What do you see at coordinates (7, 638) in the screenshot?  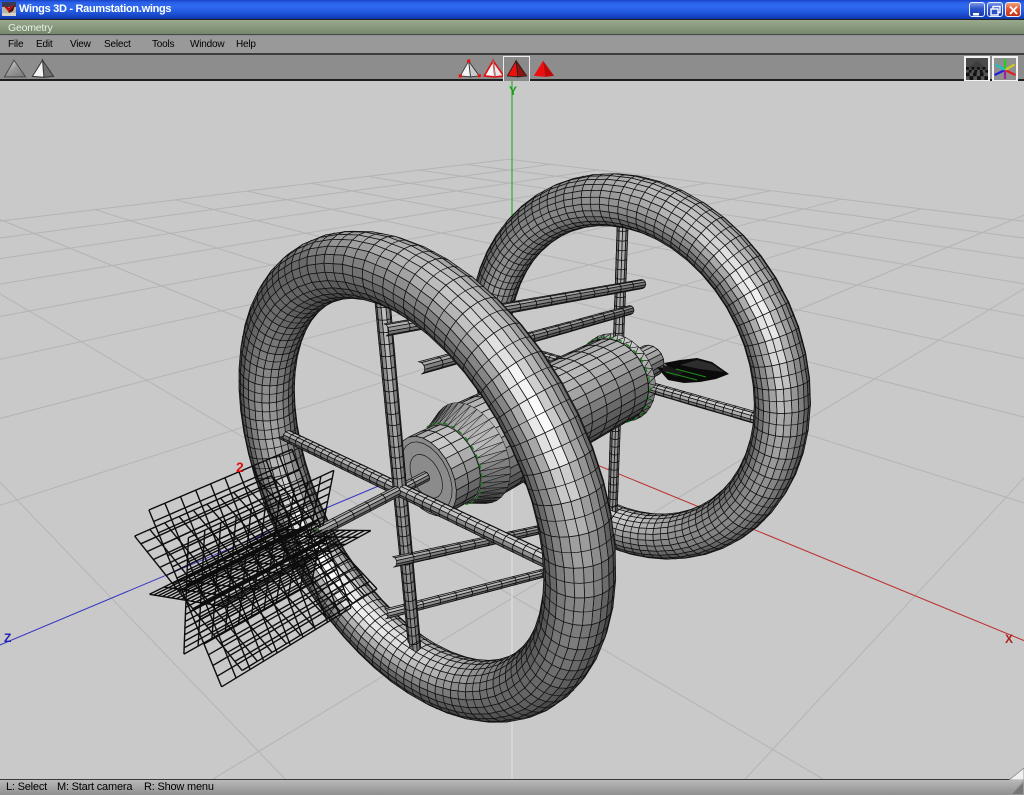 I see `svg-text: Z` at bounding box center [7, 638].